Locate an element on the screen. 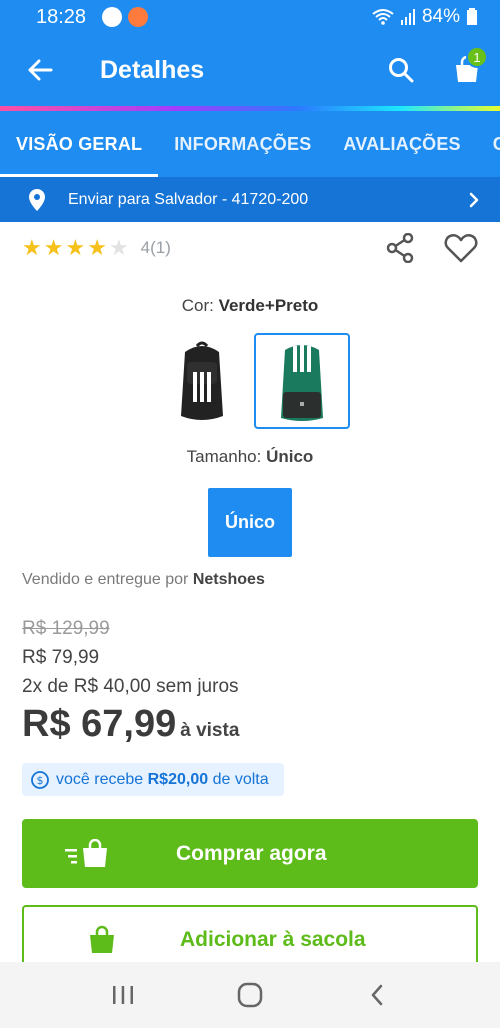 This screenshot has width=500, height=1028. color-label-prefix: Cor: is located at coordinates (197, 305).